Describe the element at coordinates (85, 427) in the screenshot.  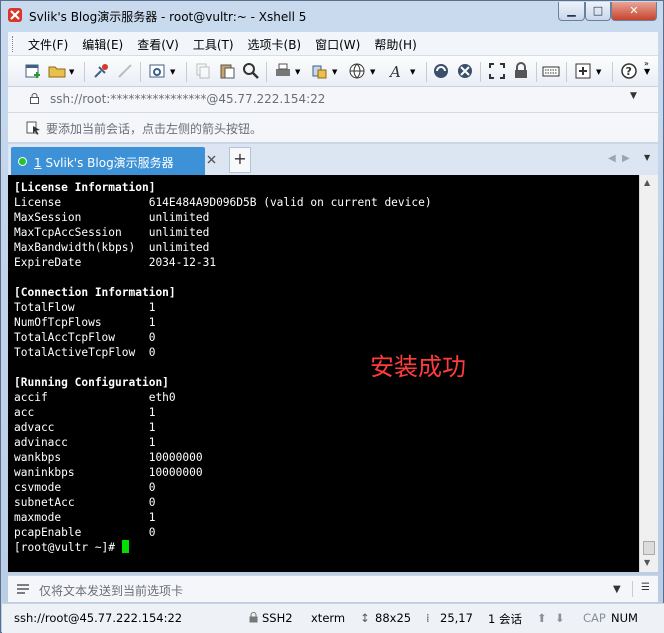
I see `terminal-line: advacc 1` at that location.